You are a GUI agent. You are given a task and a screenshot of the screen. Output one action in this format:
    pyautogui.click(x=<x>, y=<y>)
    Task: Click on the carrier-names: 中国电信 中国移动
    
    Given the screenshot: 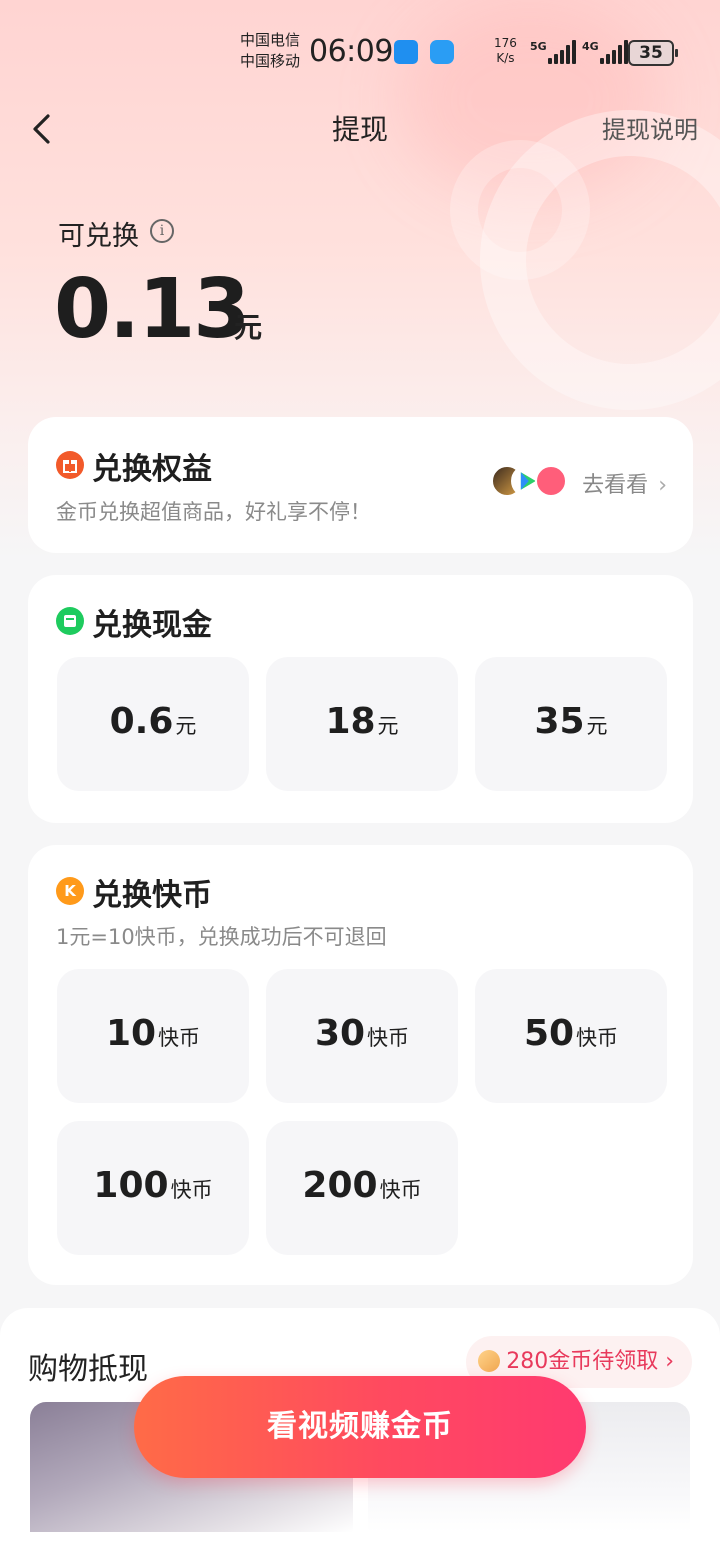 What is the action you would take?
    pyautogui.click(x=270, y=51)
    